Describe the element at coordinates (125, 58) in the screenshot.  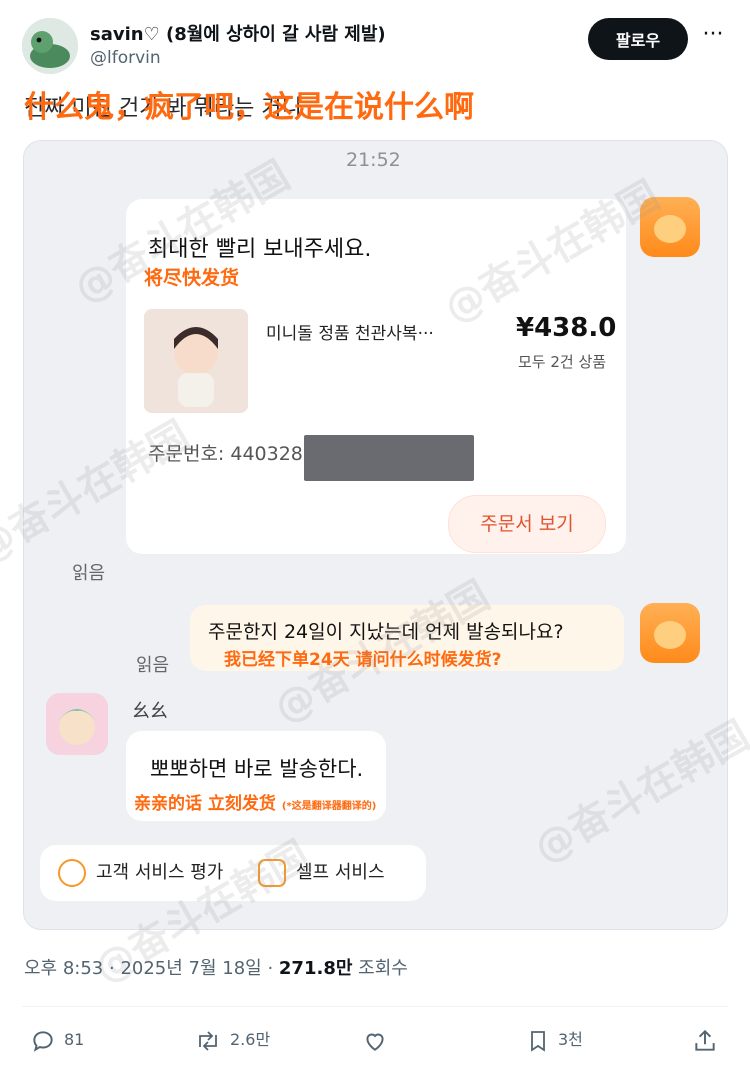
I see `user-handle: @lforvin` at that location.